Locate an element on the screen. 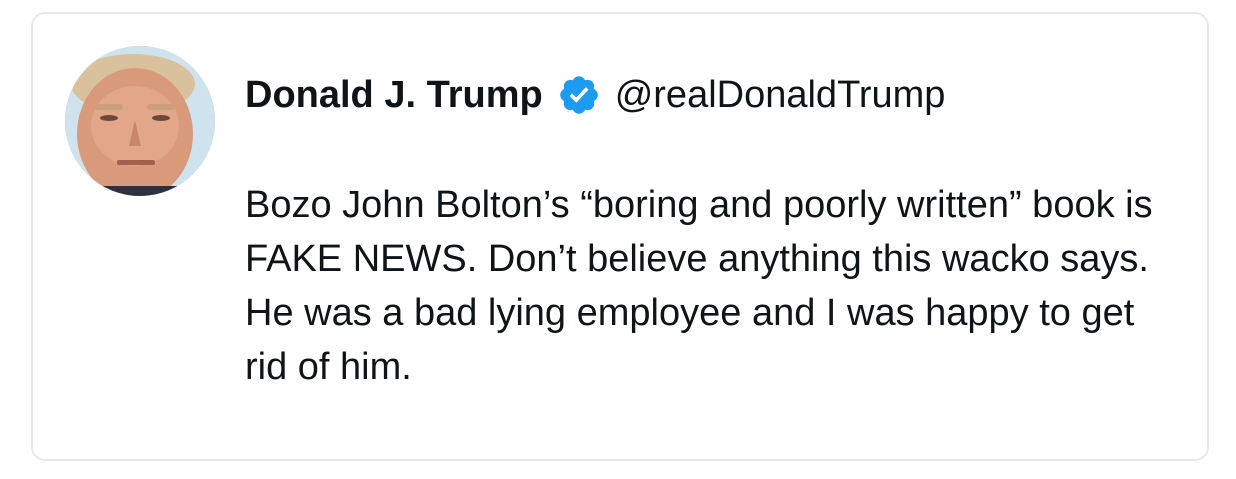  avatar-photo is located at coordinates (140, 121).